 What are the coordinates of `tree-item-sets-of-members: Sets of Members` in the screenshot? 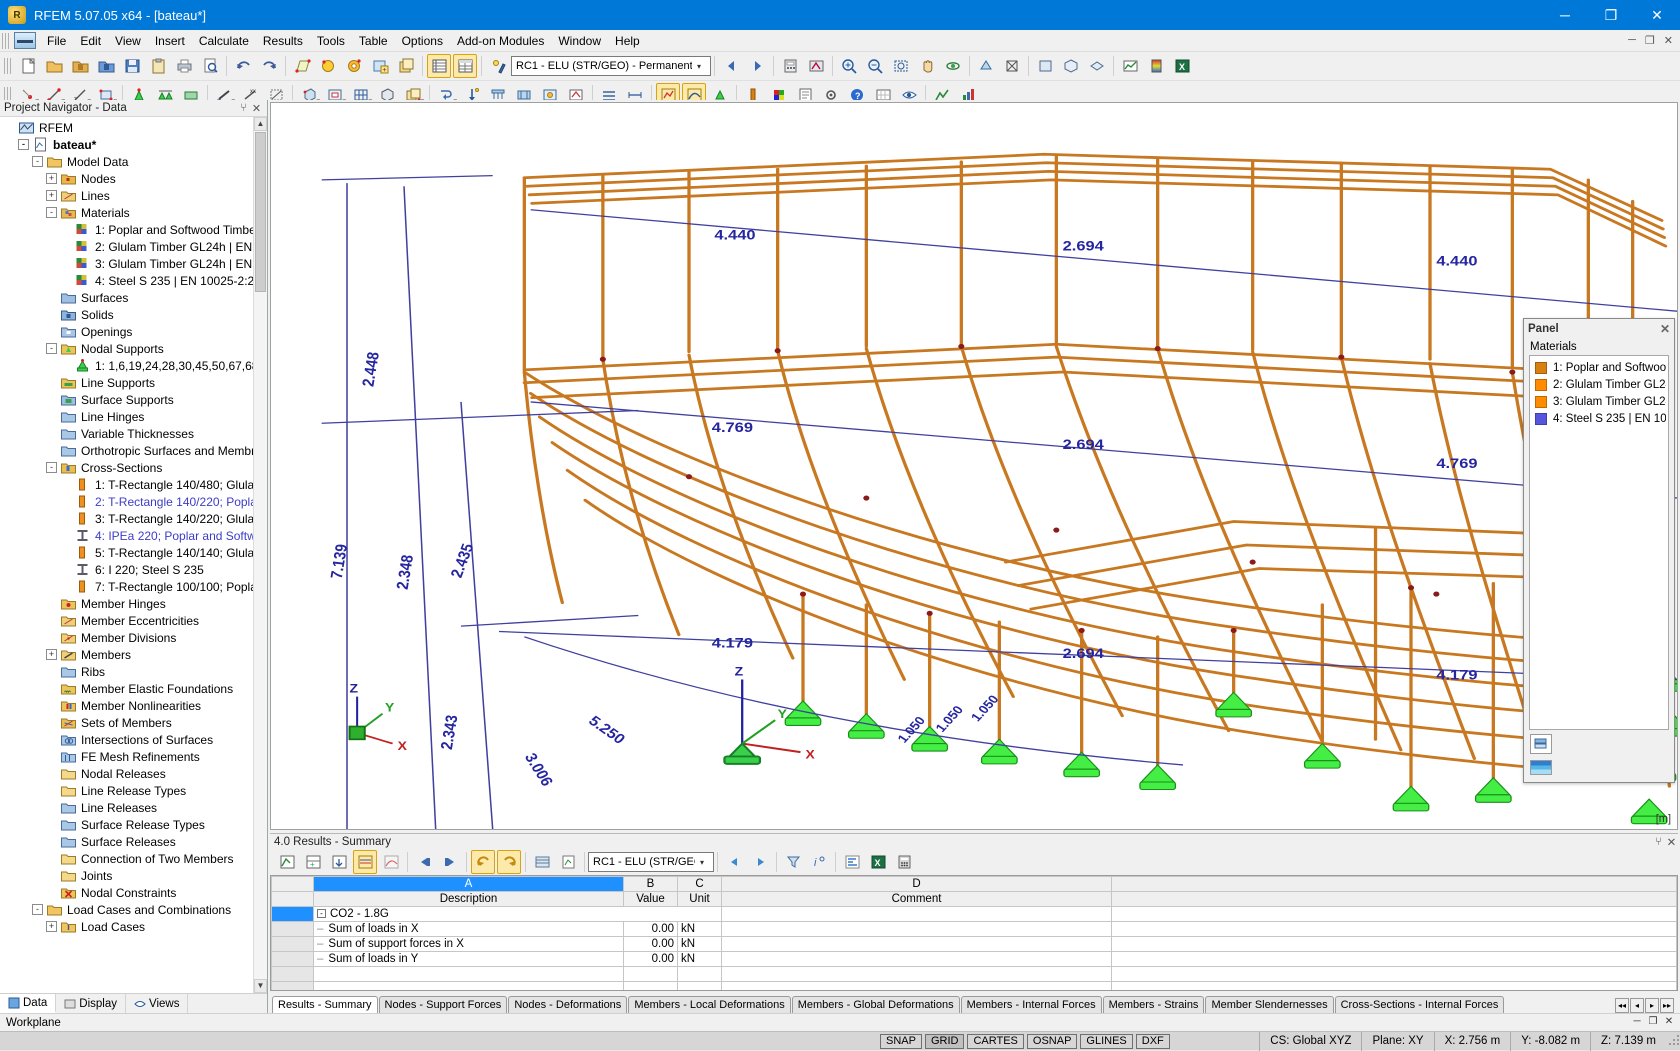 It's located at (133, 722).